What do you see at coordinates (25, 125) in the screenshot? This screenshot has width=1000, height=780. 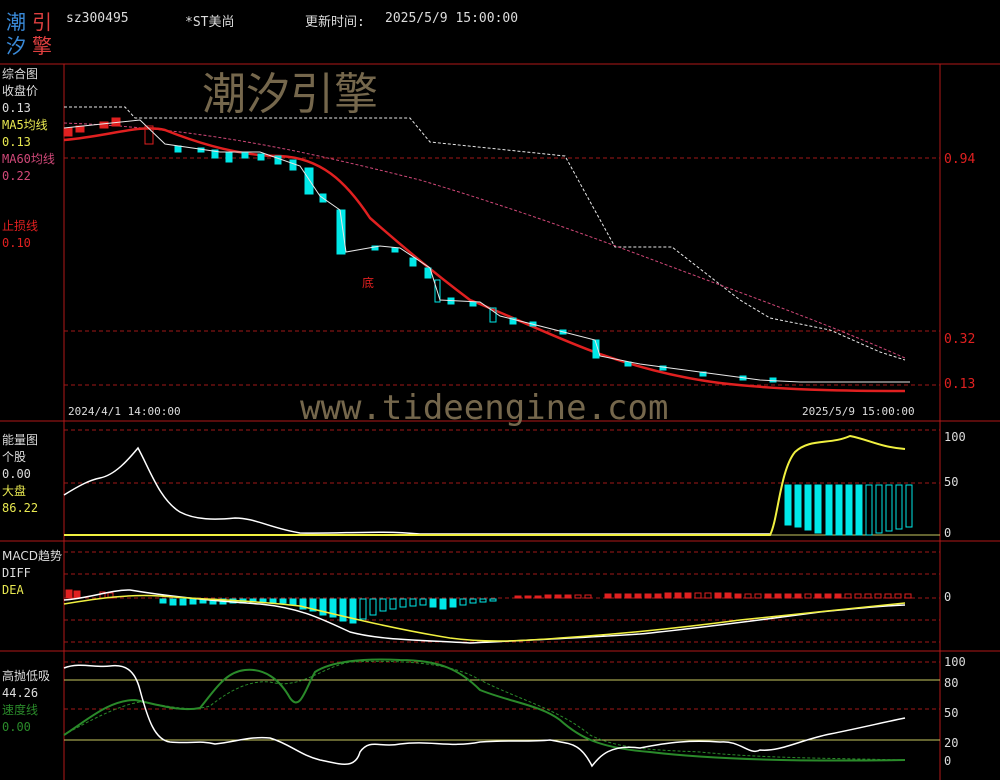 I see `ma5-label: MA5均线` at bounding box center [25, 125].